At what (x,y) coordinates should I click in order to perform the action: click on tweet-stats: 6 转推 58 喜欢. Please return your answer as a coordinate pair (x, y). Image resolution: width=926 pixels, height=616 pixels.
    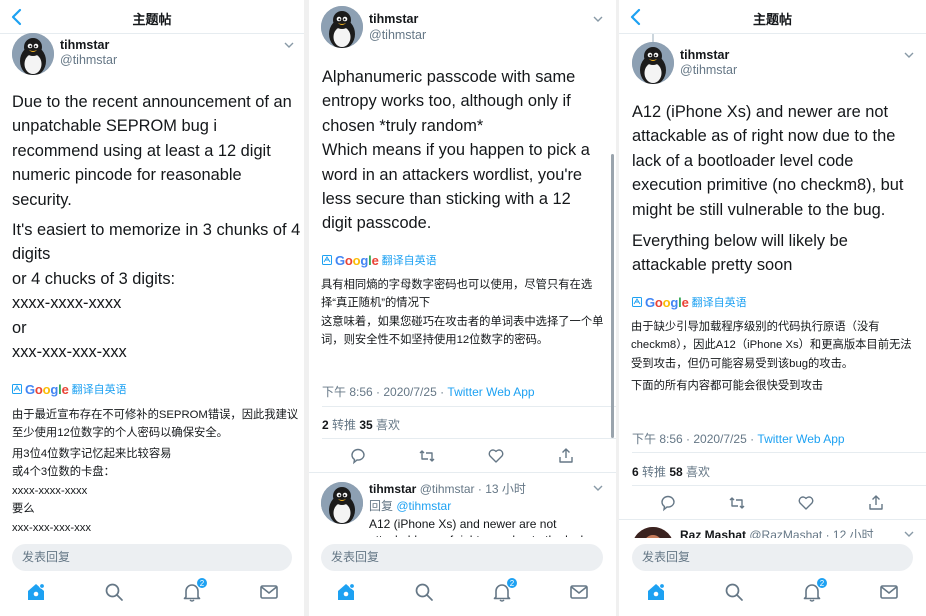
    Looking at the image, I should click on (671, 471).